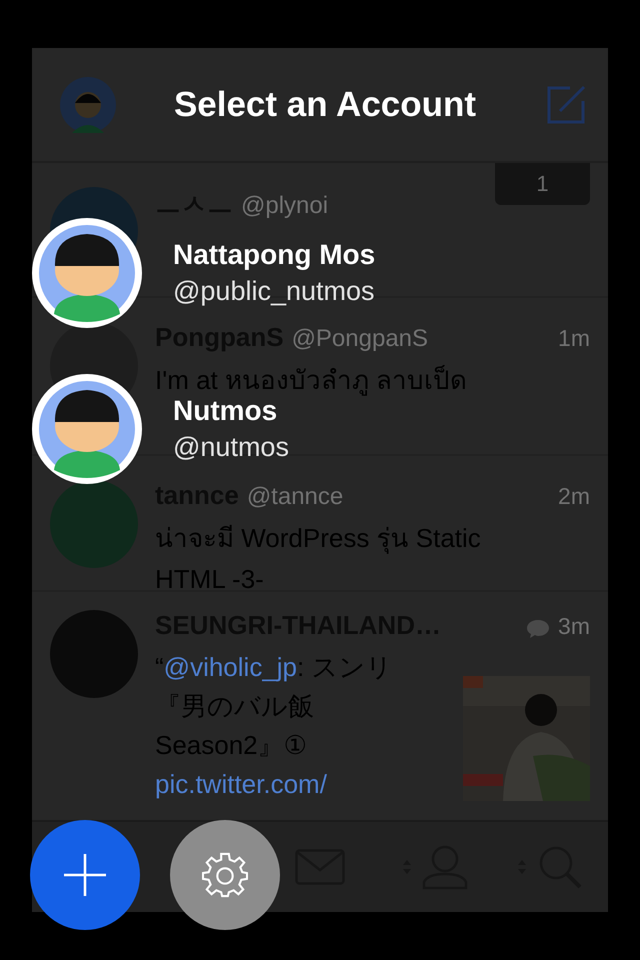 The image size is (640, 960). Describe the element at coordinates (88, 104) in the screenshot. I see `avatar-icon` at that location.